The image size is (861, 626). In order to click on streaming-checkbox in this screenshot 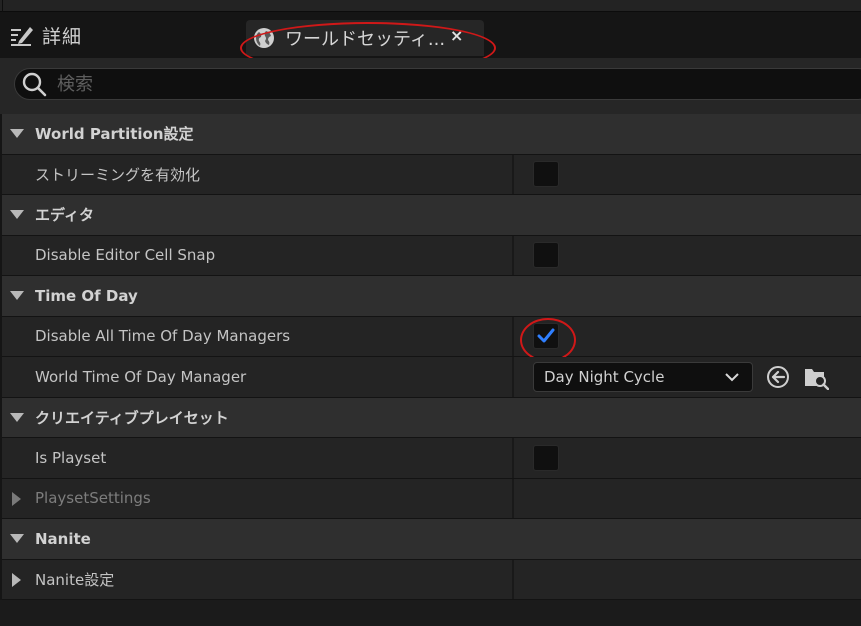, I will do `click(546, 174)`.